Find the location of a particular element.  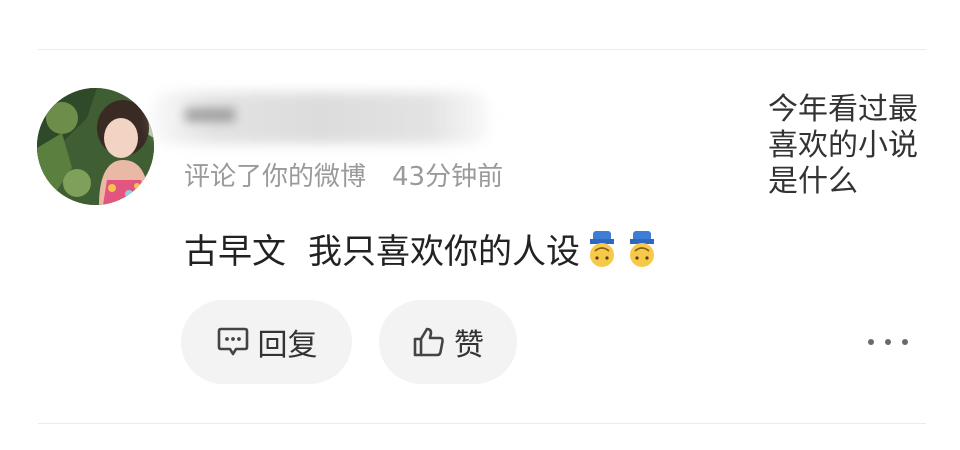

username-redacted-mark is located at coordinates (210, 115).